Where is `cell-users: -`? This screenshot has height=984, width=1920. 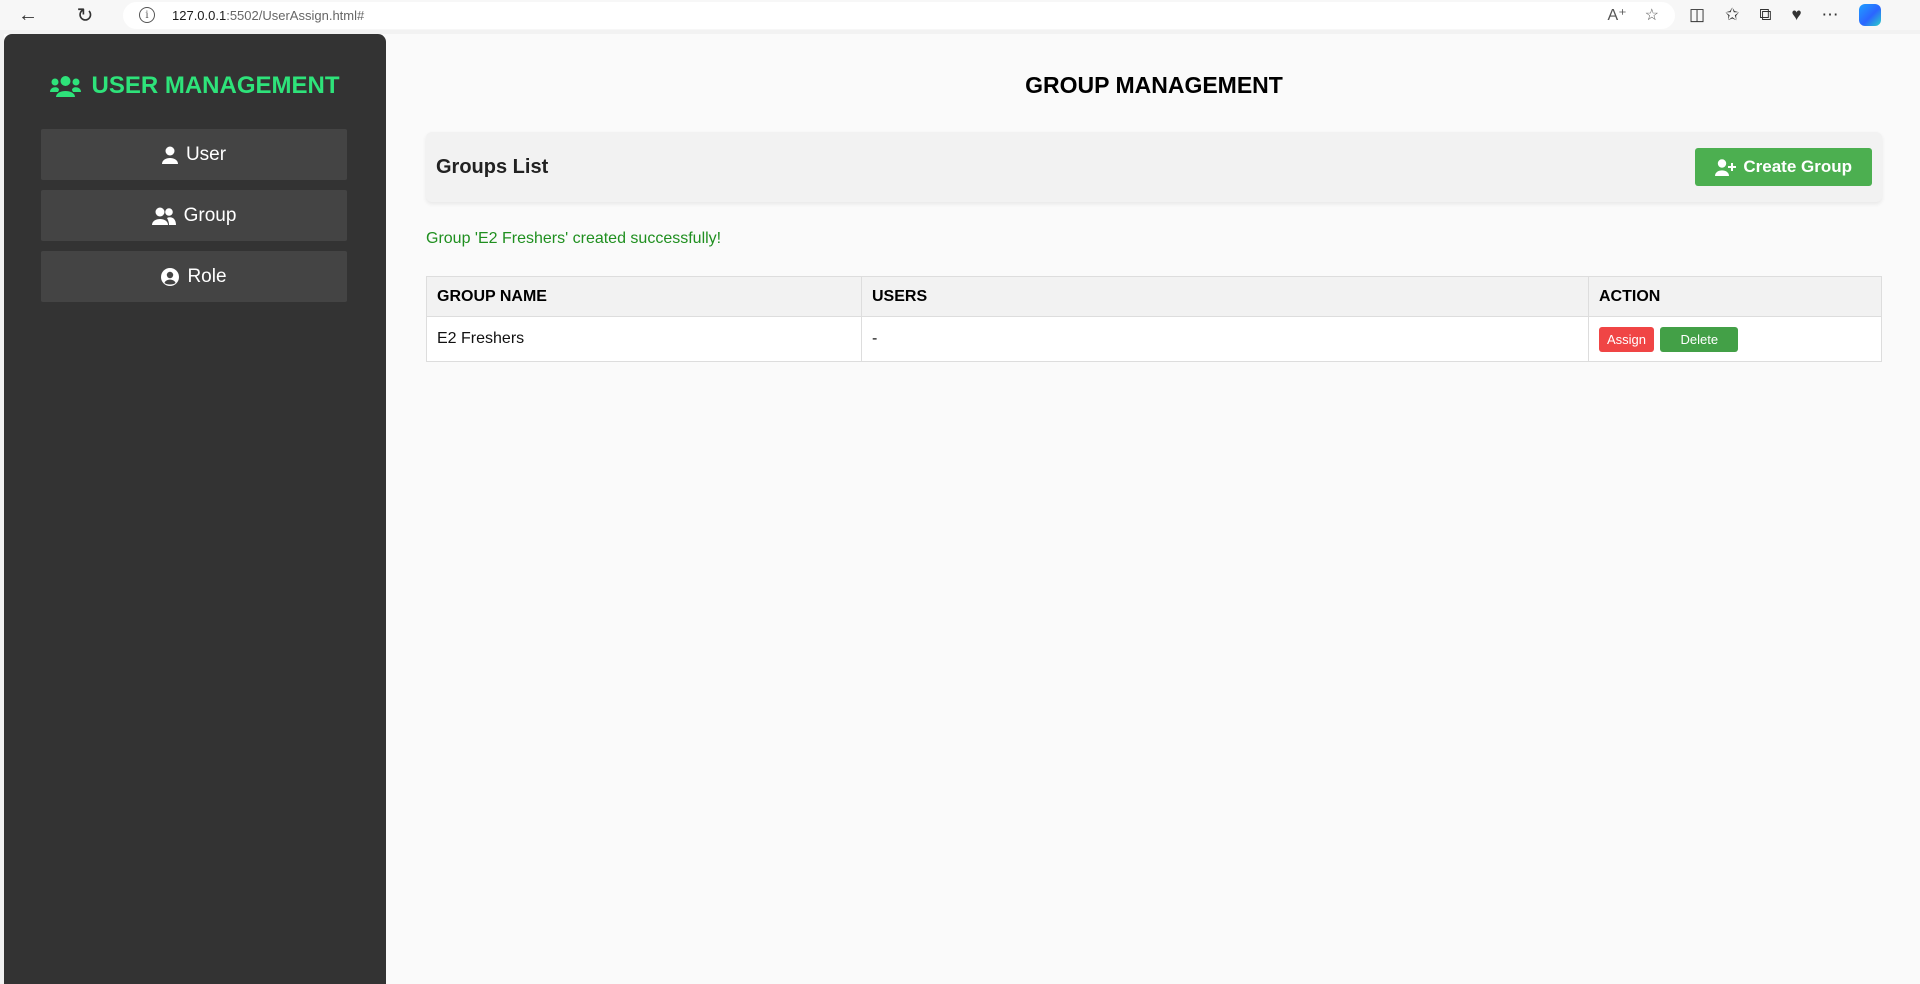 cell-users: - is located at coordinates (1225, 339).